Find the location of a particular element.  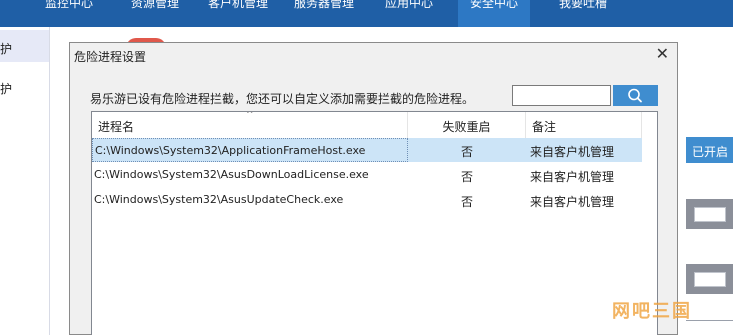

search-button is located at coordinates (635, 95).